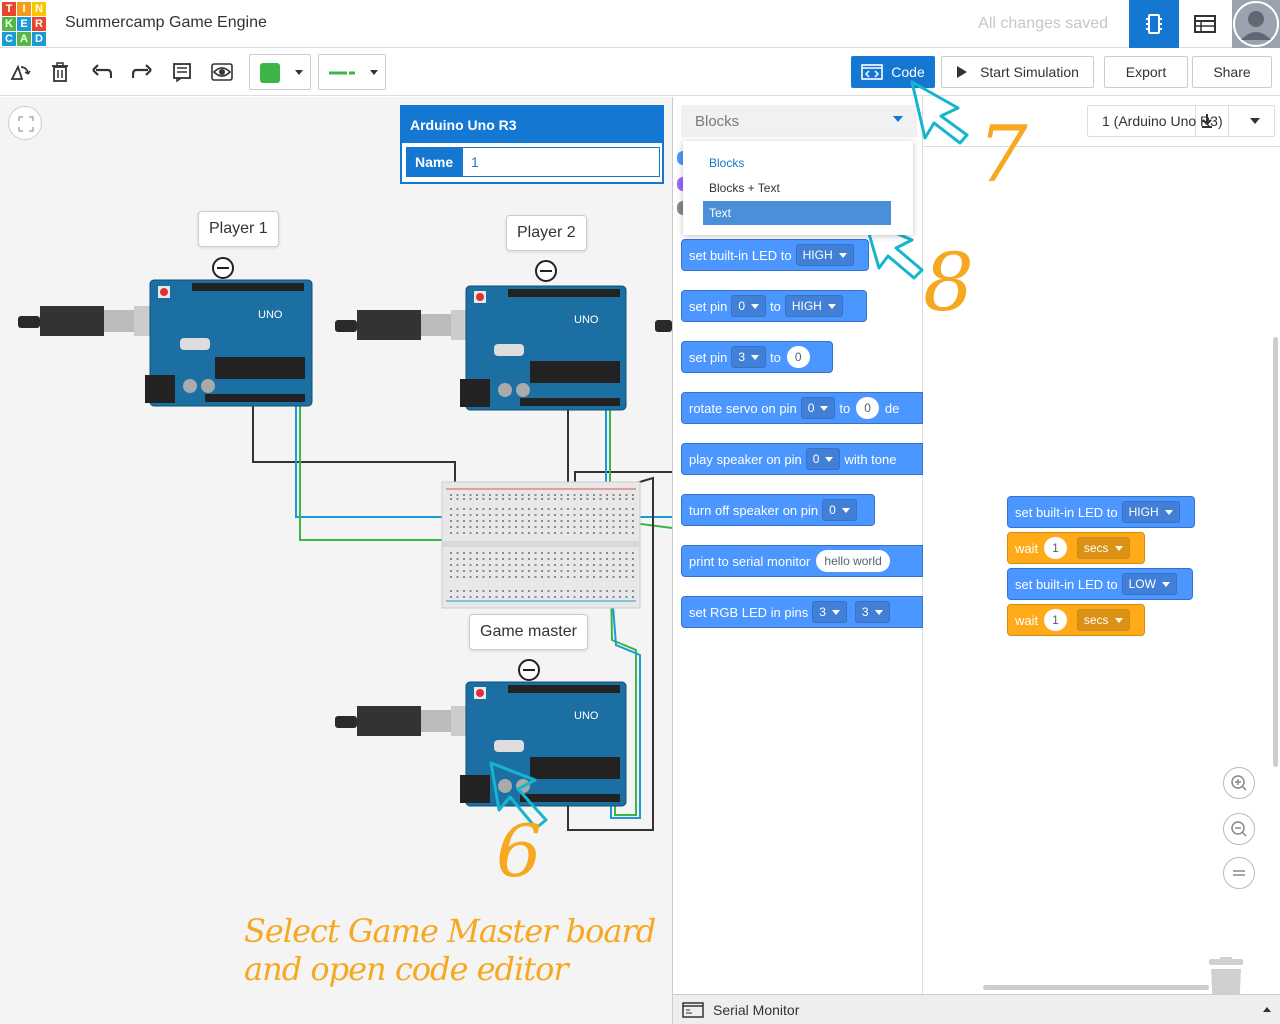 The image size is (1280, 1024). I want to click on block-input: hello world, so click(853, 561).